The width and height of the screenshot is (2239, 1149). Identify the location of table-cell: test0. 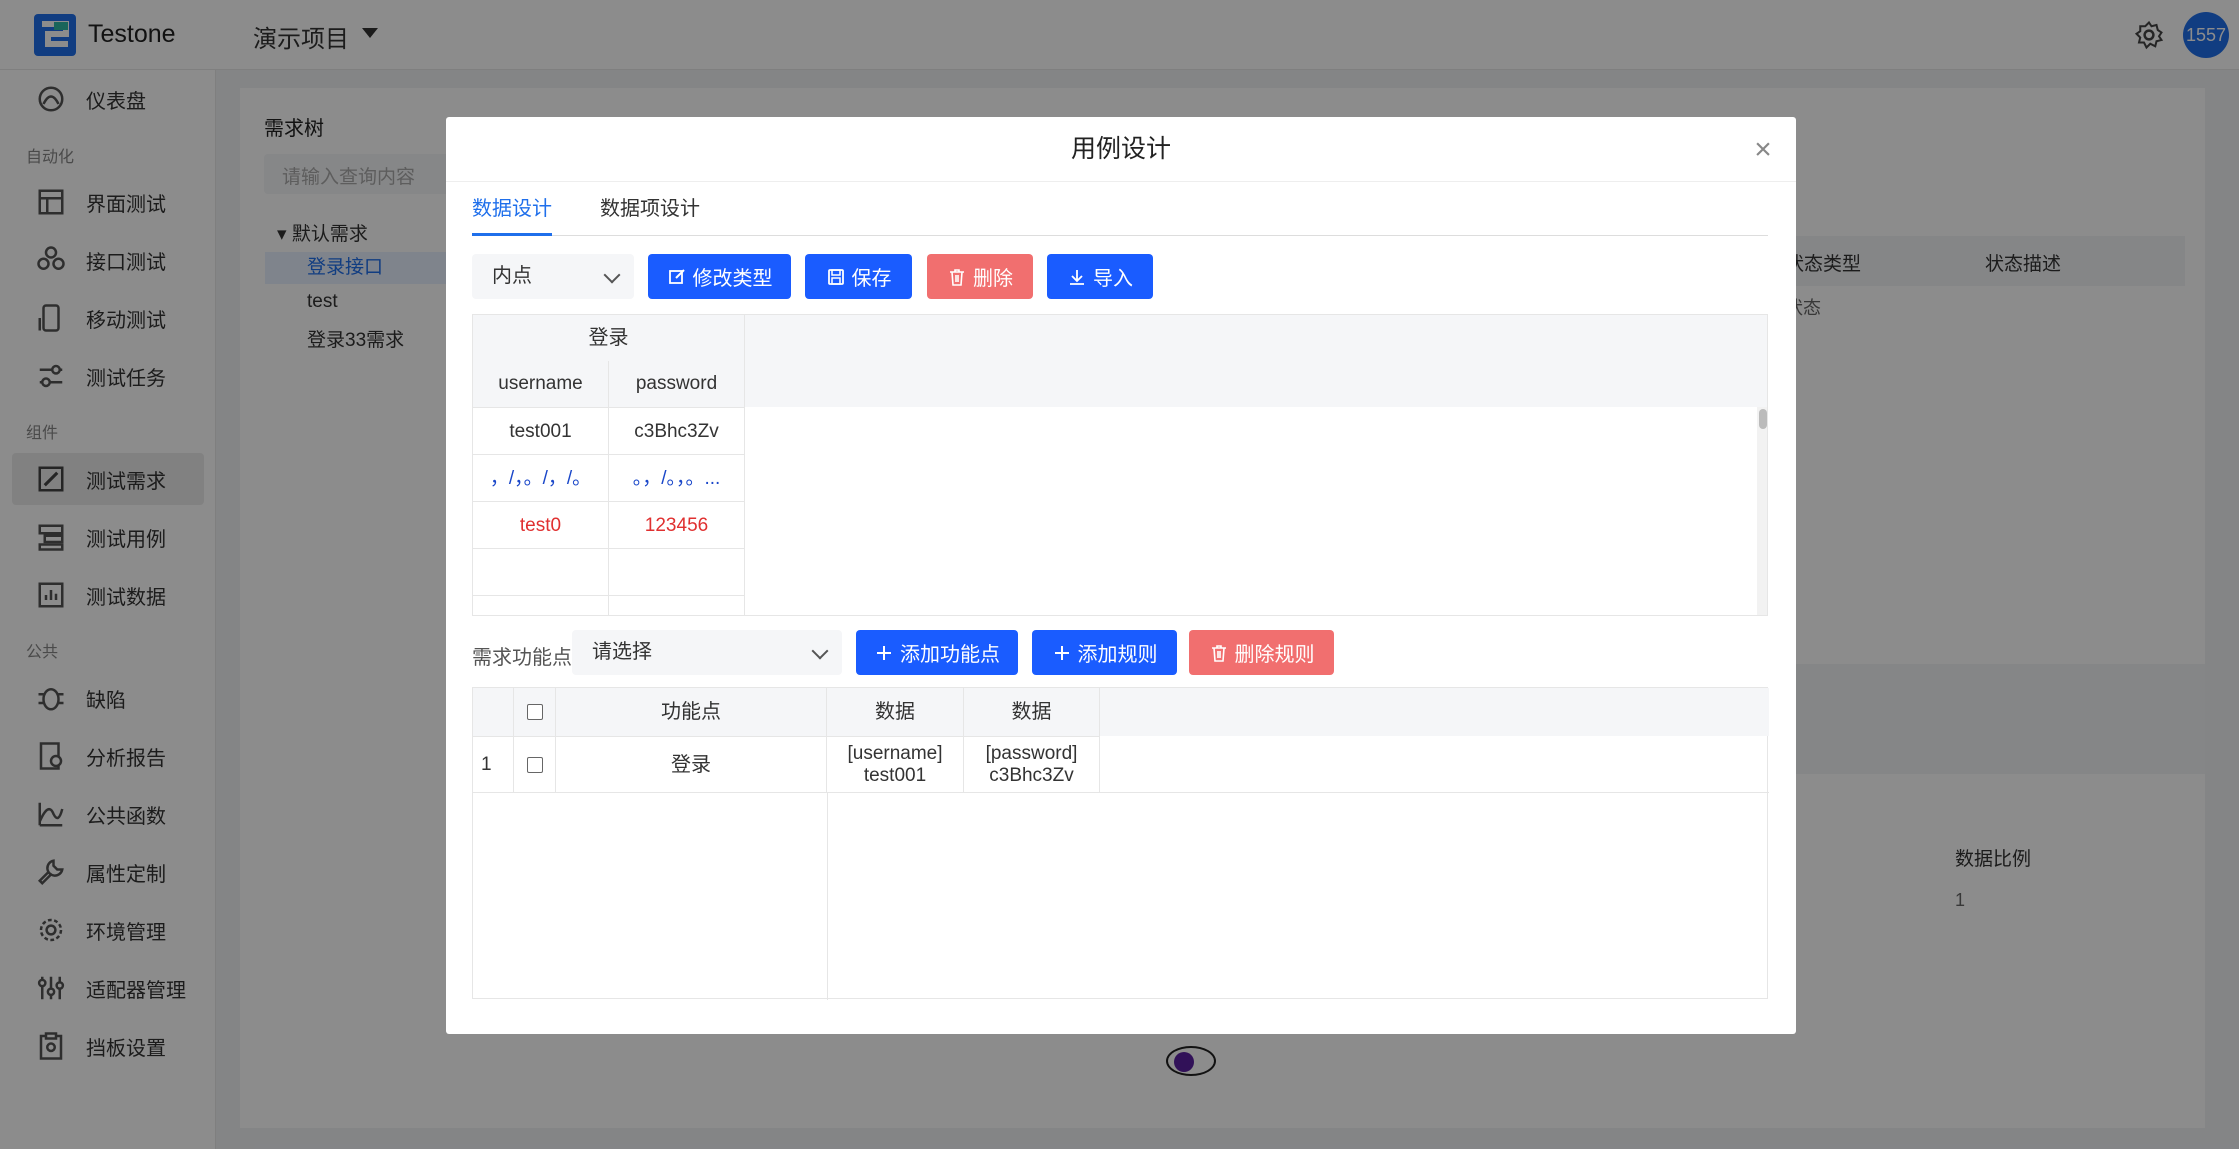
(541, 524).